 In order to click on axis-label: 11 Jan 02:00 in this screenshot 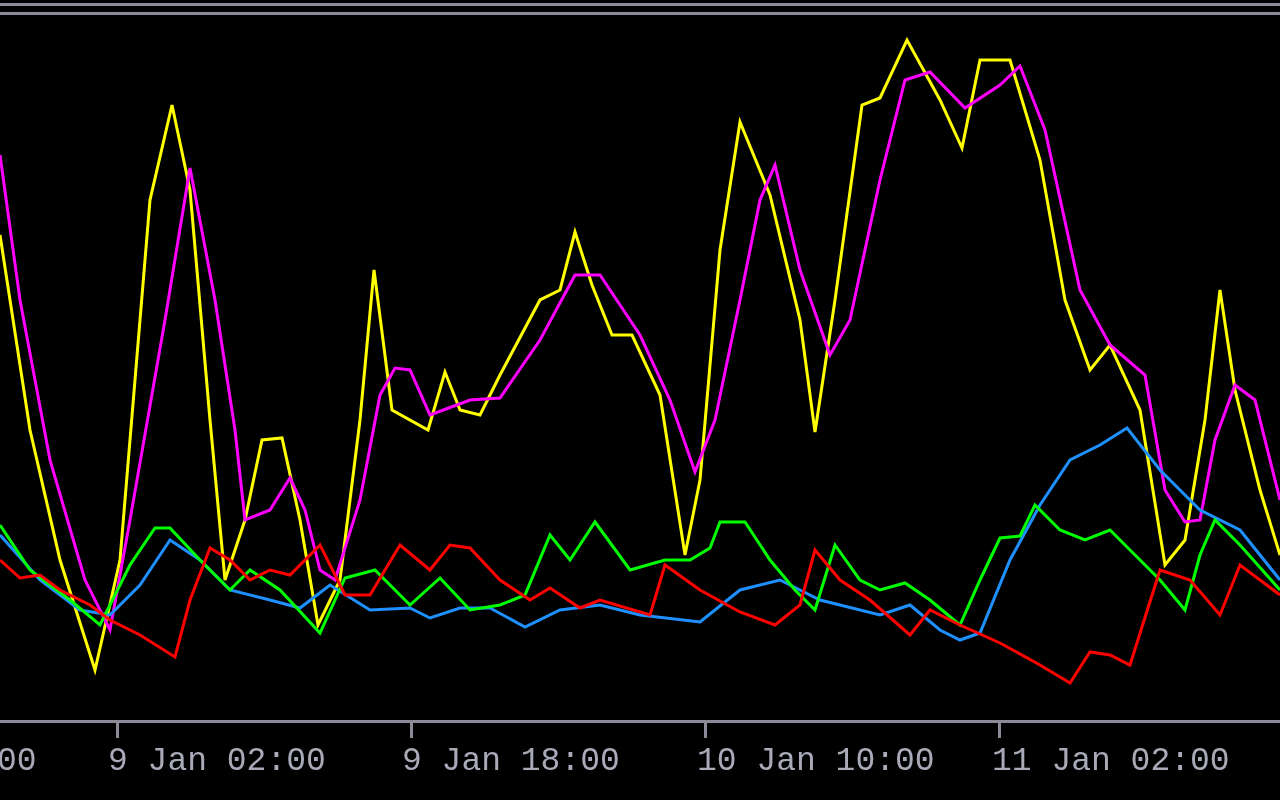, I will do `click(1111, 762)`.